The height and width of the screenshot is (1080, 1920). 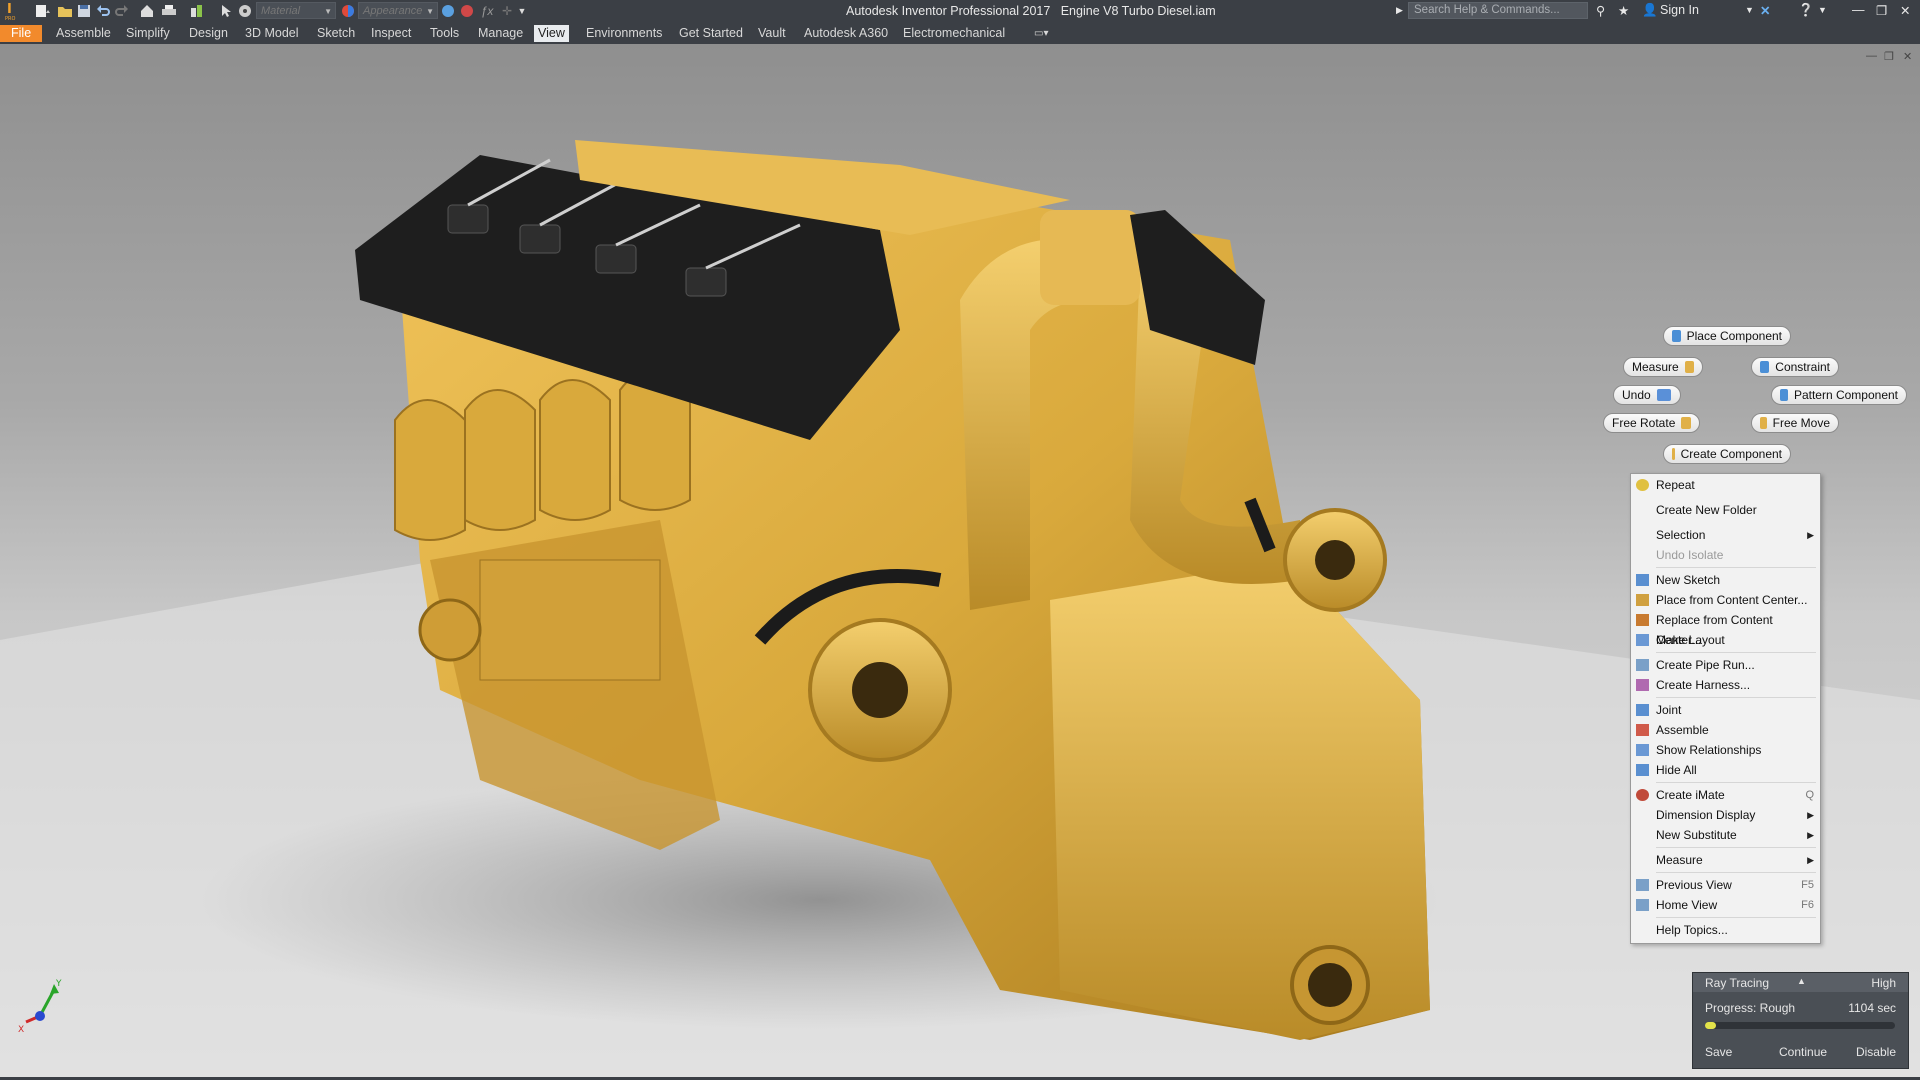 What do you see at coordinates (1800, 1025) in the screenshot?
I see `progress-bar` at bounding box center [1800, 1025].